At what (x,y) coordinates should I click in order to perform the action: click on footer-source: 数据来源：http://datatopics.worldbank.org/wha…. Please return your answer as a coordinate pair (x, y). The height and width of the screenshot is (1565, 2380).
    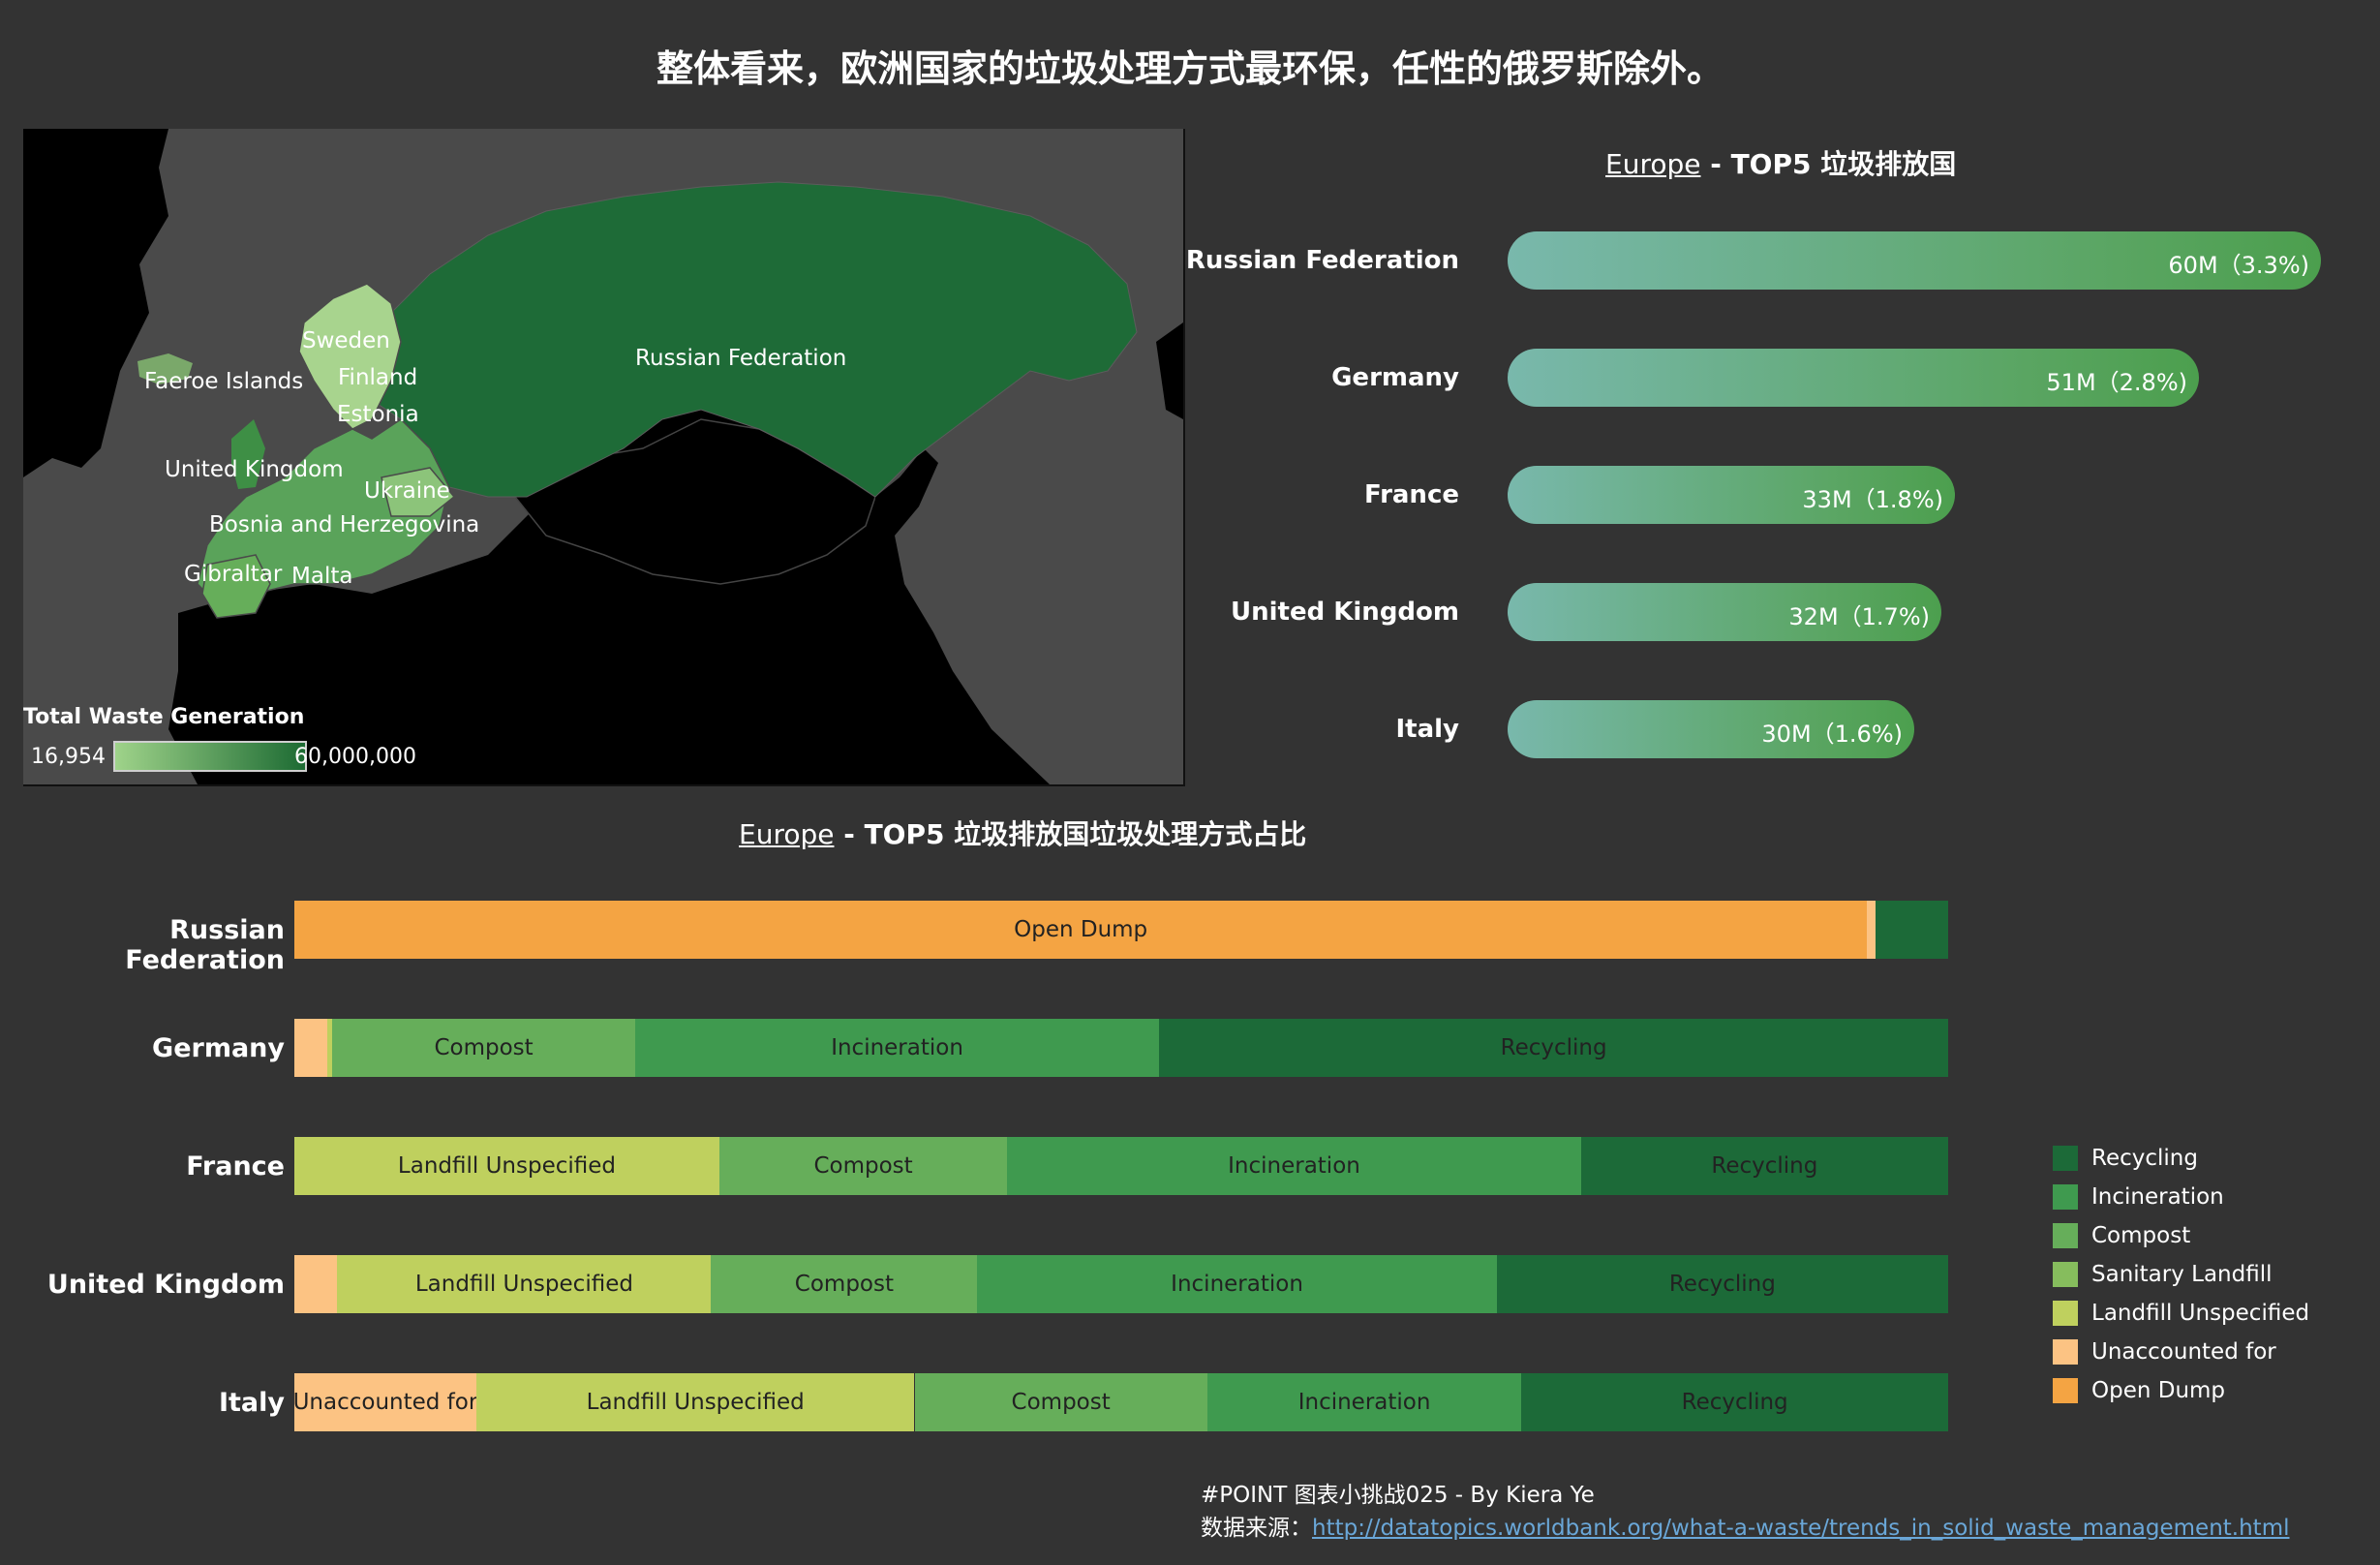
    Looking at the image, I should click on (1745, 1525).